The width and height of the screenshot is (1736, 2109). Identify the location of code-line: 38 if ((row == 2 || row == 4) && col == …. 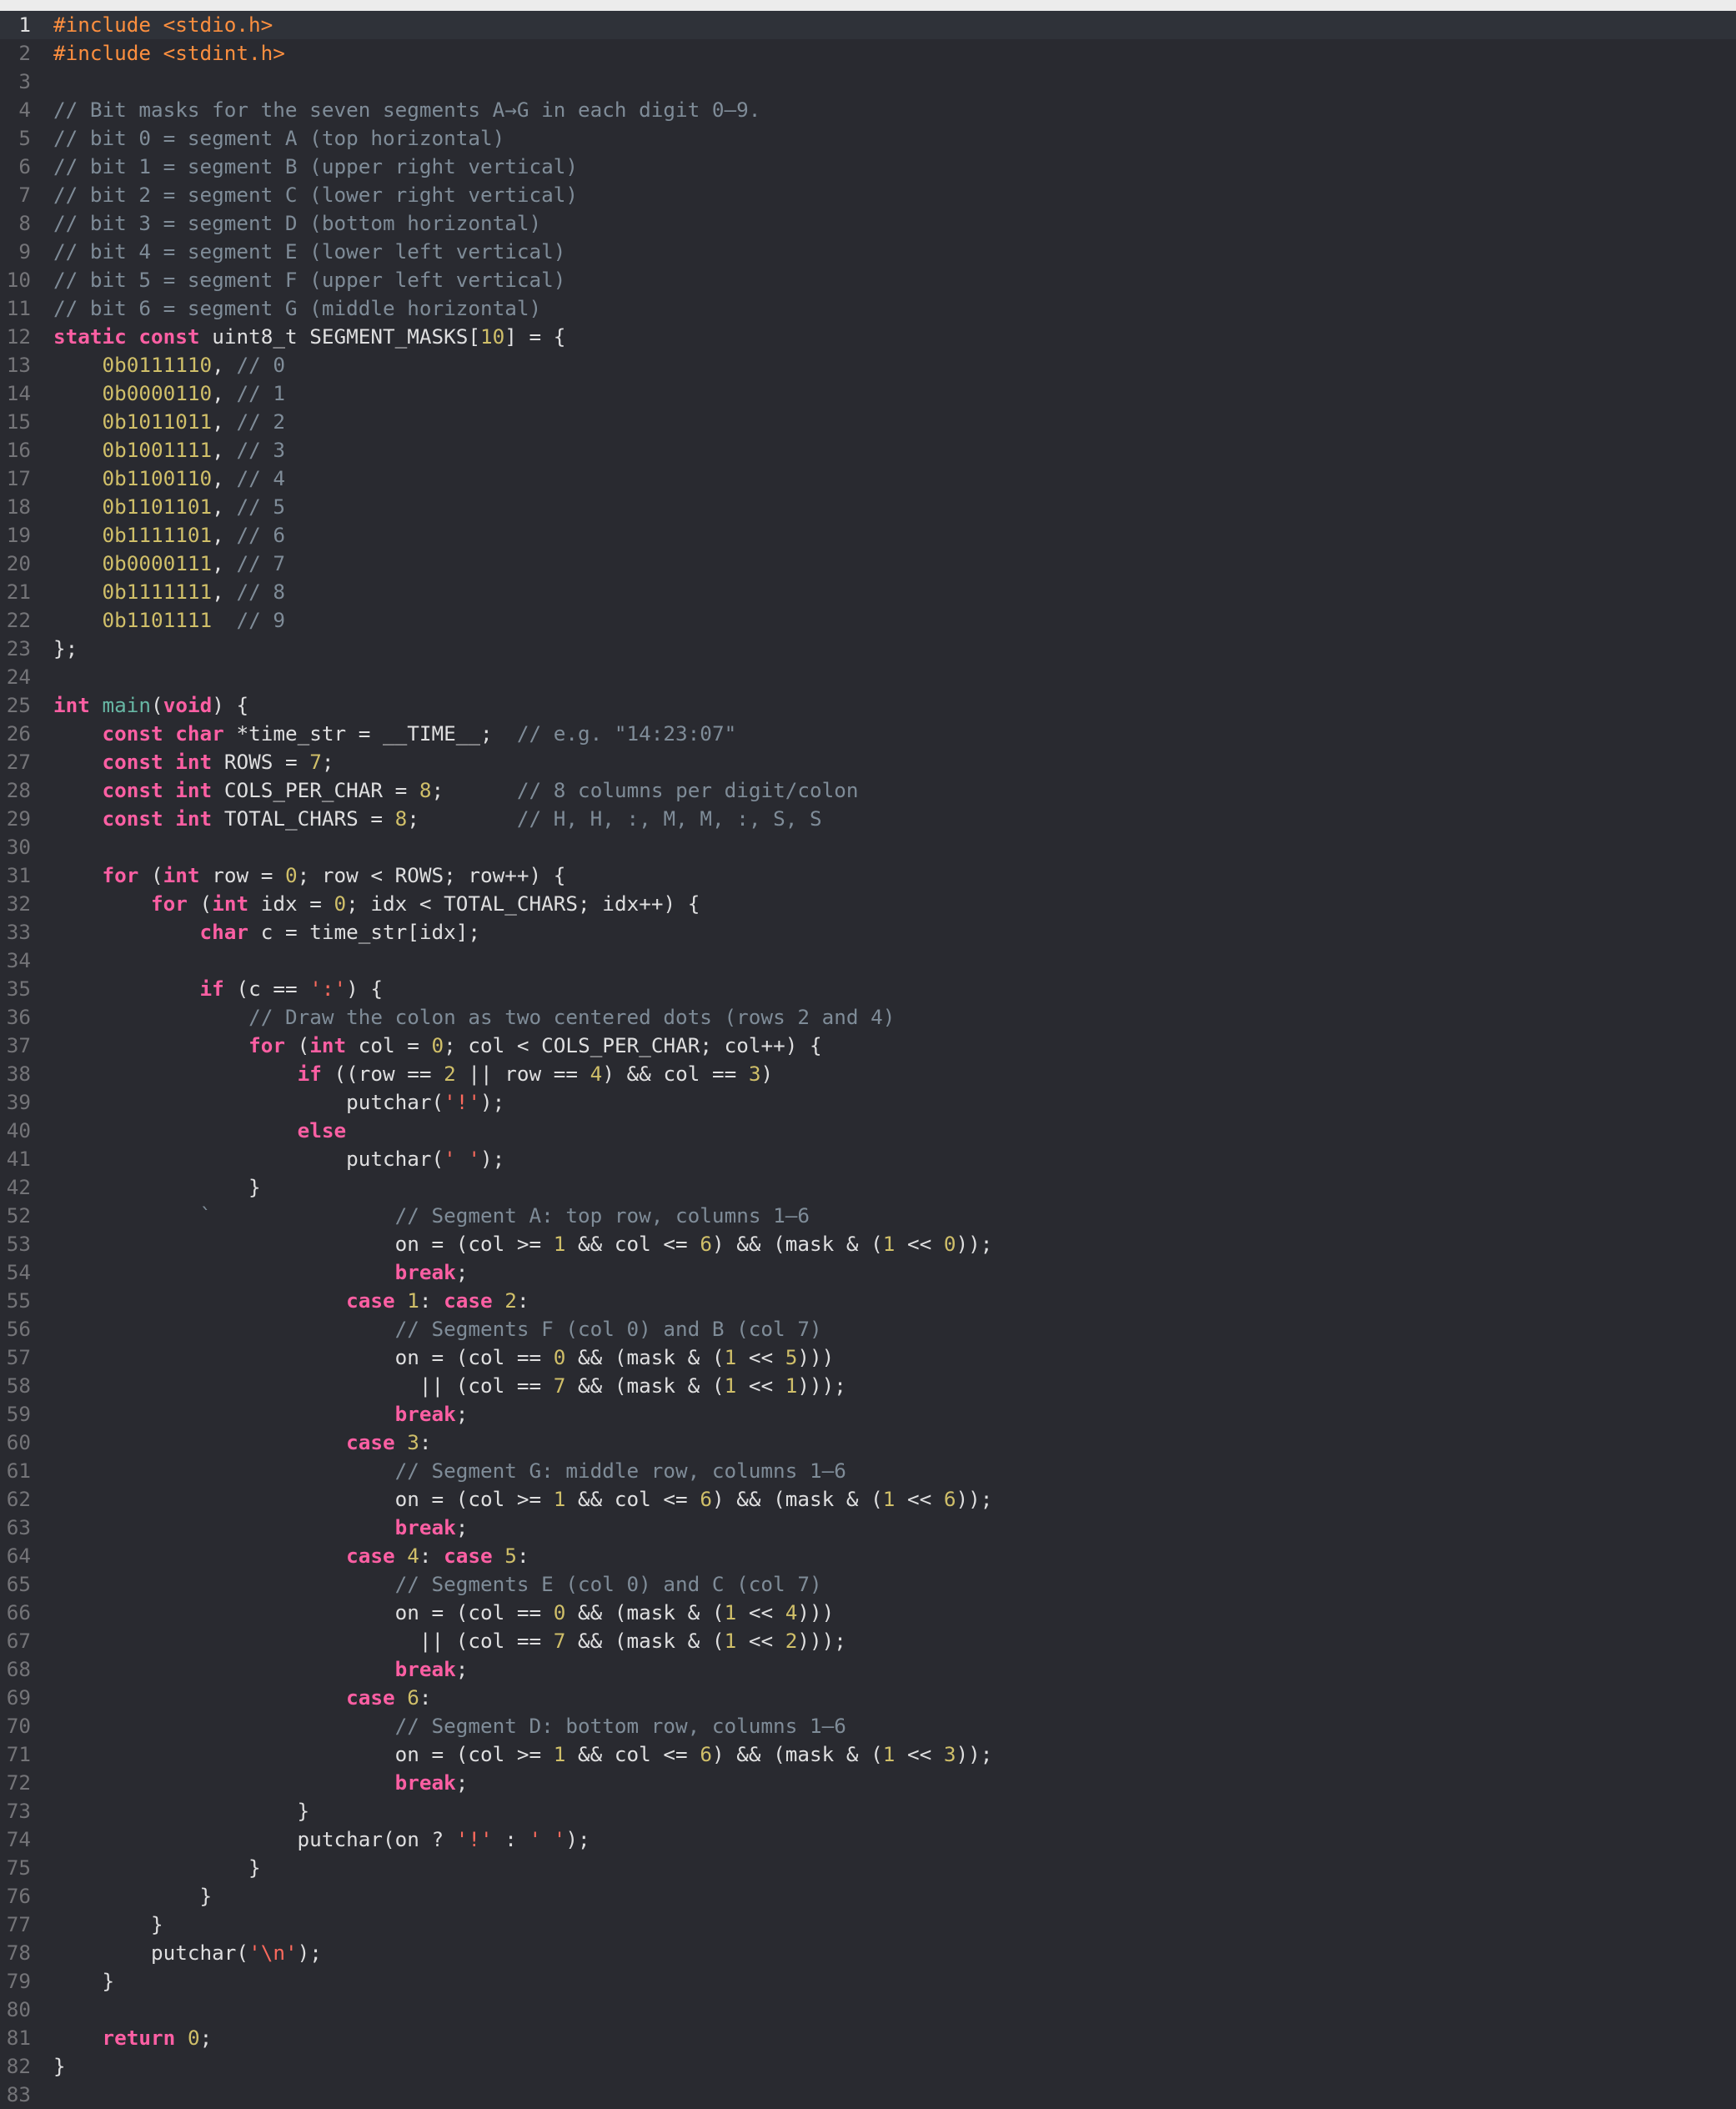
(868, 1074).